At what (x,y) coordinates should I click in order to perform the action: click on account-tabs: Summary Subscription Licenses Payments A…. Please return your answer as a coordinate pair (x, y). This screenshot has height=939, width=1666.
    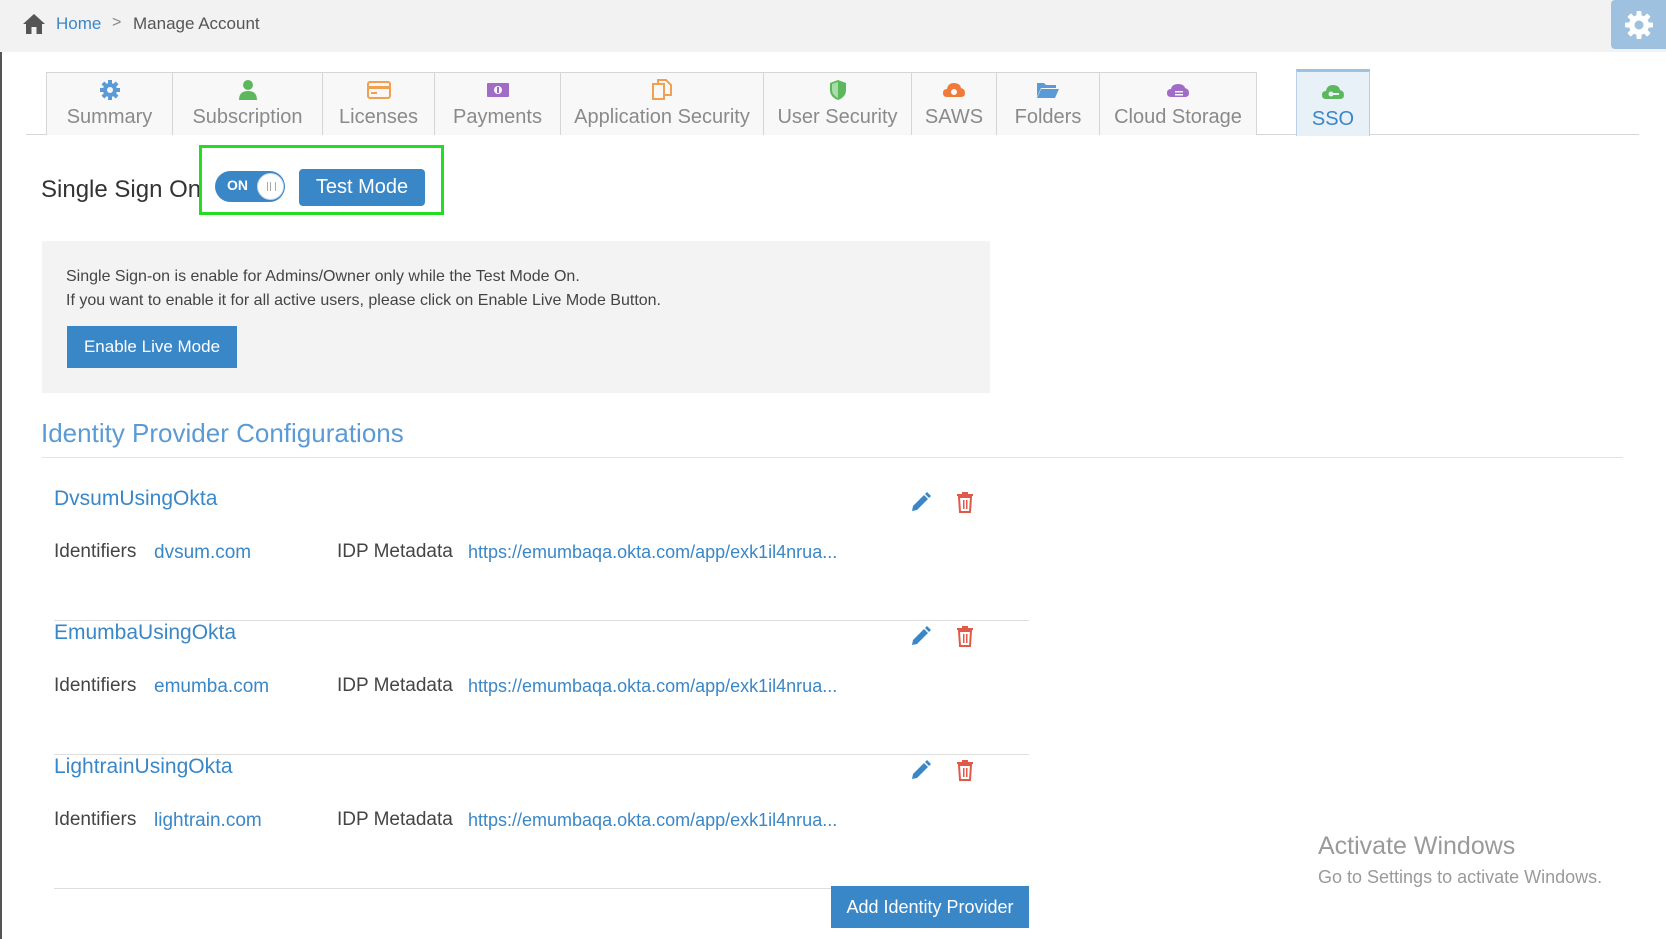
    Looking at the image, I should click on (832, 102).